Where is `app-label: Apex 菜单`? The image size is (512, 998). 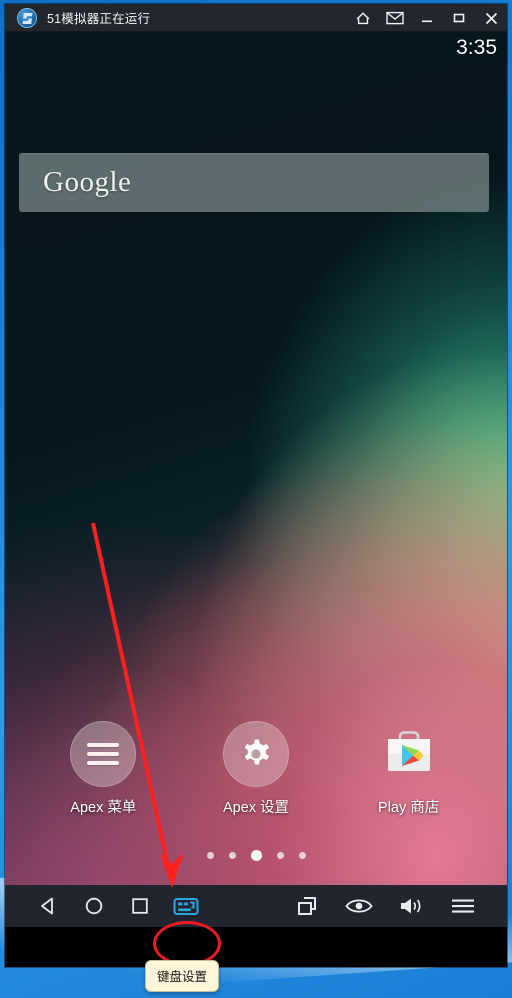 app-label: Apex 菜单 is located at coordinates (103, 808).